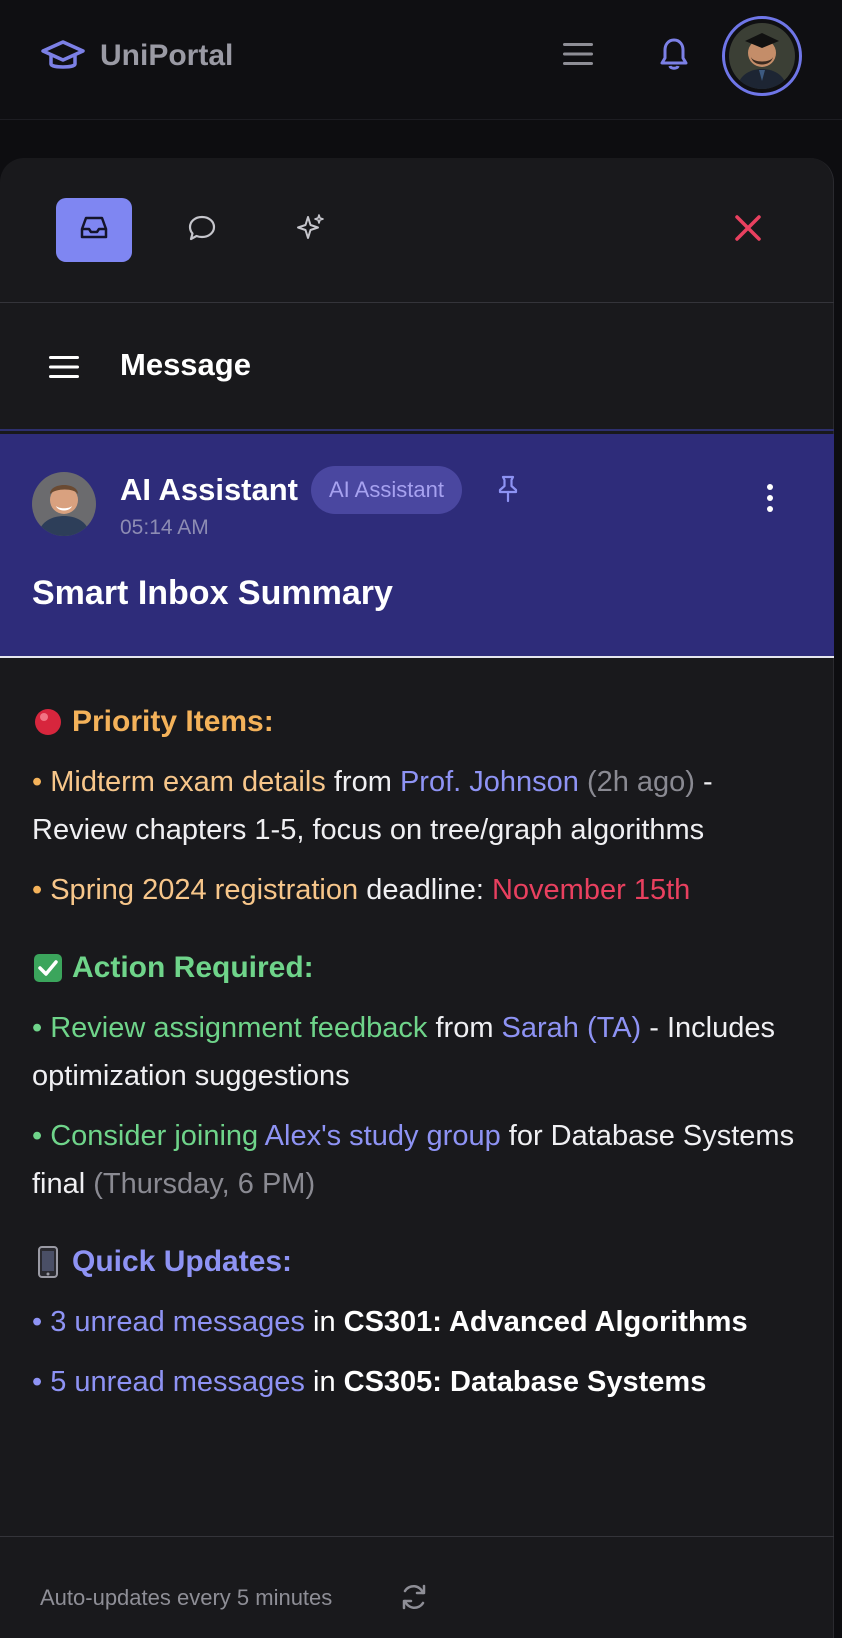 This screenshot has width=842, height=1638. Describe the element at coordinates (177, 1322) in the screenshot. I see `unread-count-link: 3 unread messages` at that location.